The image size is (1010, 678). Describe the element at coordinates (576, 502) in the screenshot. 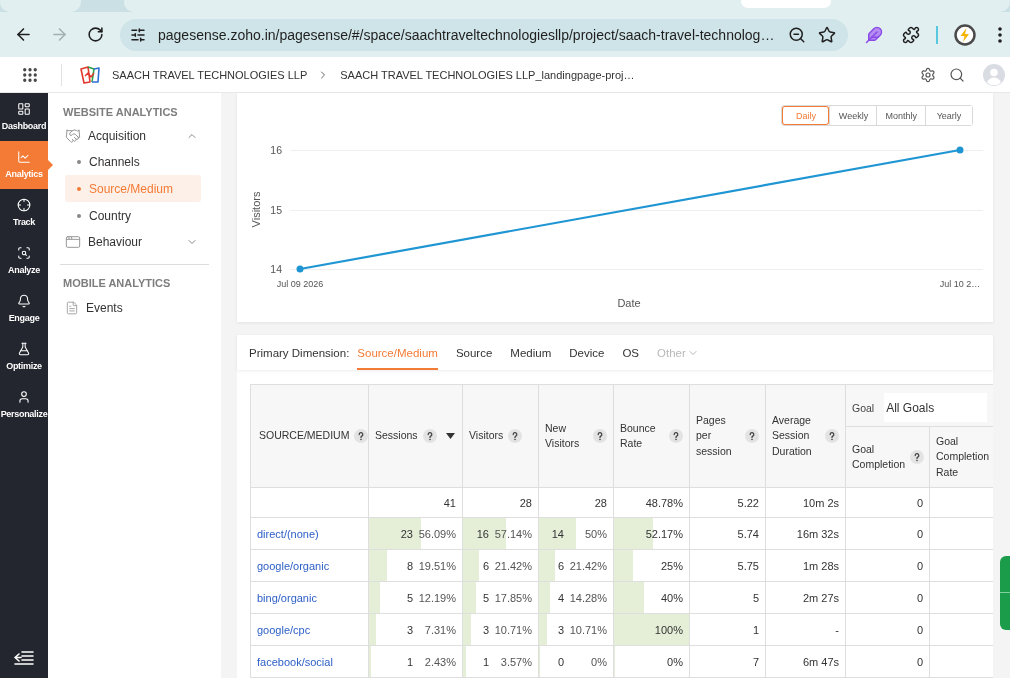

I see `table-cell: 28` at that location.